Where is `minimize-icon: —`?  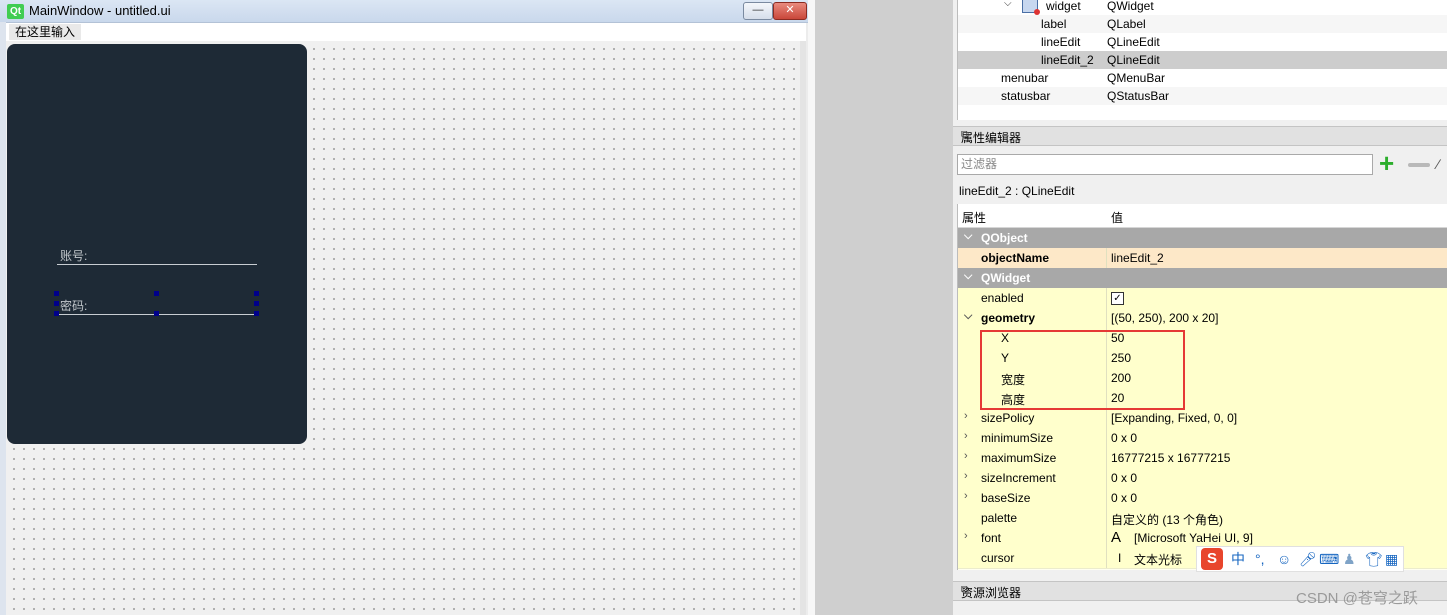 minimize-icon: — is located at coordinates (758, 10).